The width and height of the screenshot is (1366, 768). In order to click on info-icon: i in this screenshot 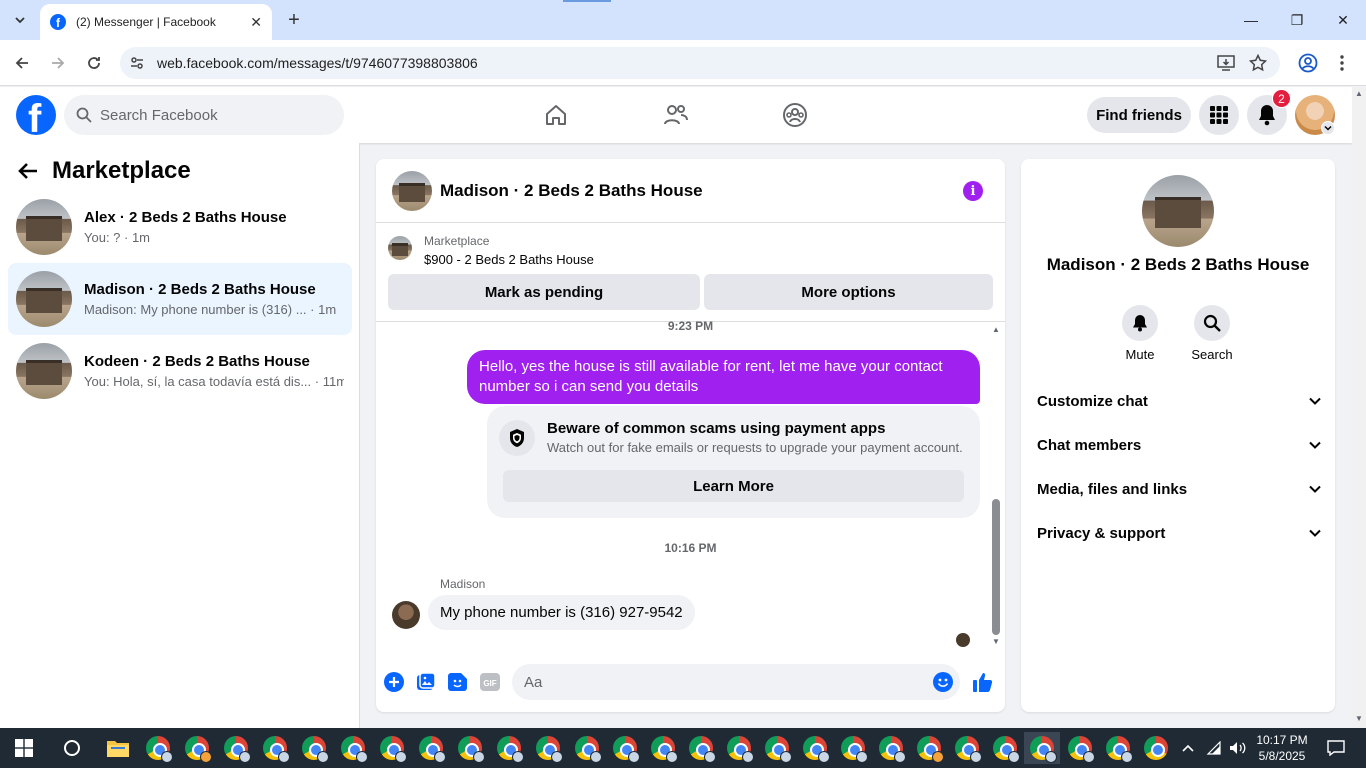, I will do `click(973, 191)`.